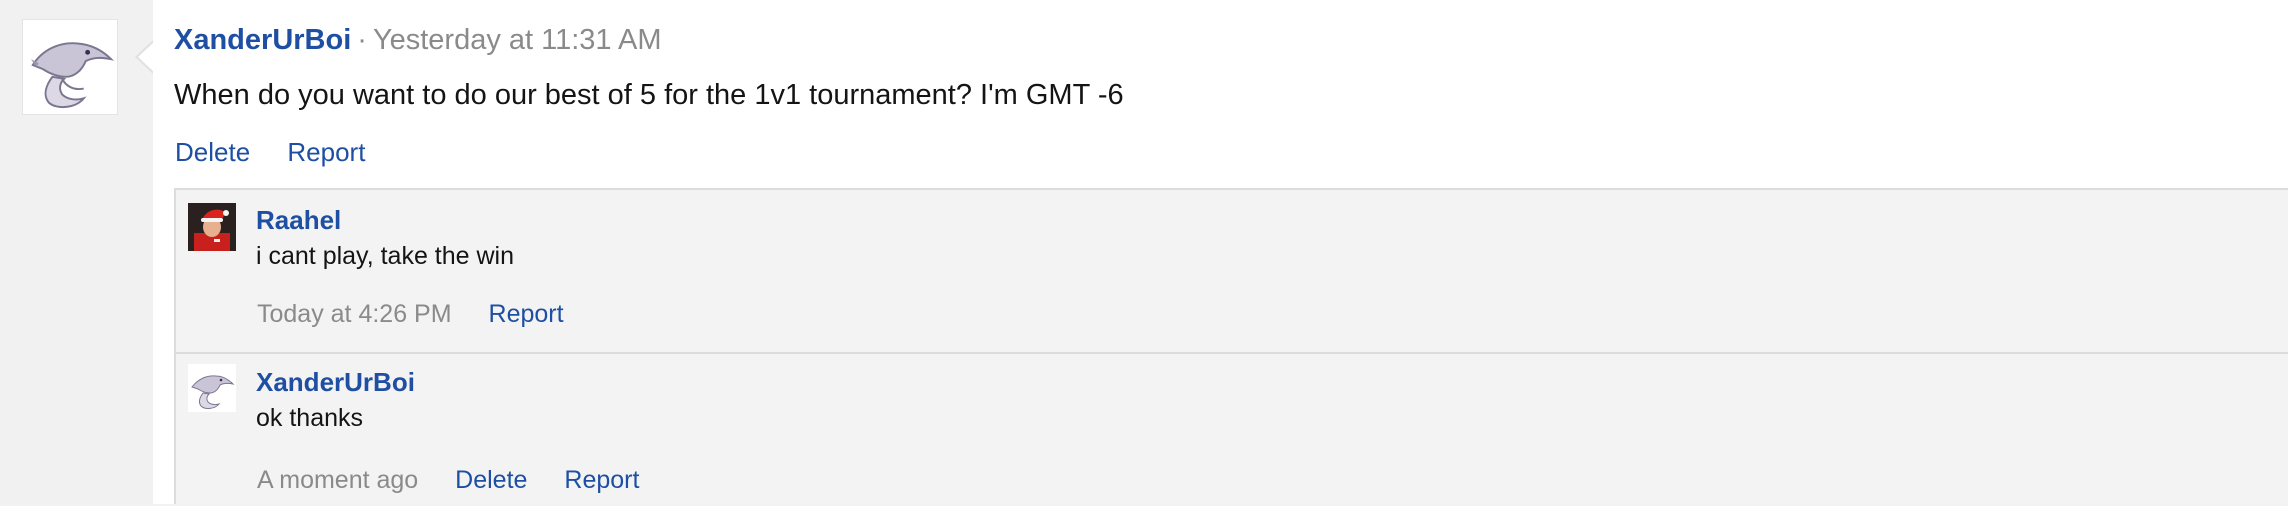 The height and width of the screenshot is (506, 2288). I want to click on post-author-link: XanderUrBoi, so click(262, 40).